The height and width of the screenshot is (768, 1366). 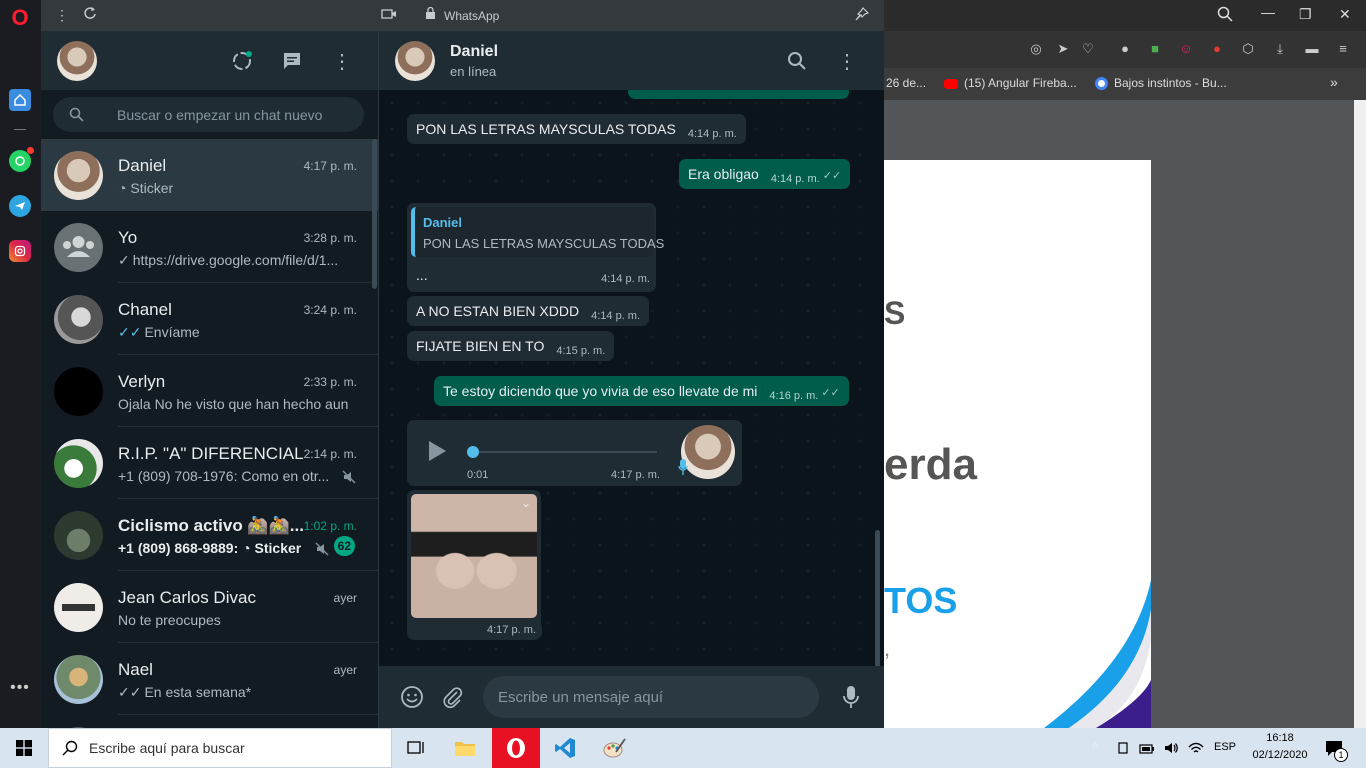 I want to click on lock-icon, so click(x=430, y=14).